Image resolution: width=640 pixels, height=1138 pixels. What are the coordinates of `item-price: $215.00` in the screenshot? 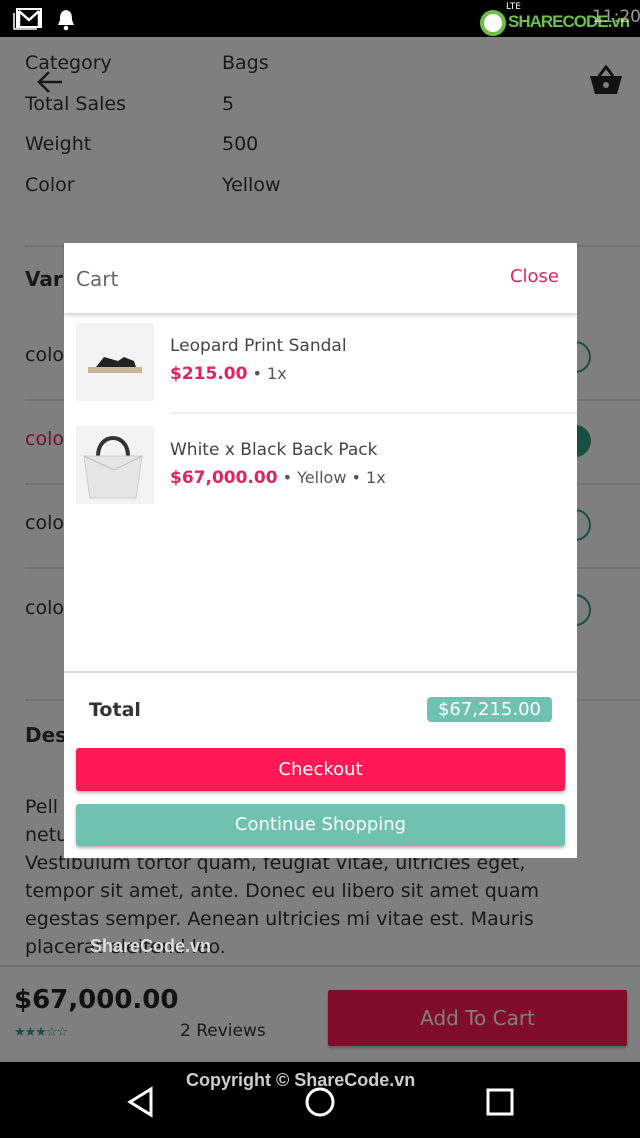 It's located at (209, 374).